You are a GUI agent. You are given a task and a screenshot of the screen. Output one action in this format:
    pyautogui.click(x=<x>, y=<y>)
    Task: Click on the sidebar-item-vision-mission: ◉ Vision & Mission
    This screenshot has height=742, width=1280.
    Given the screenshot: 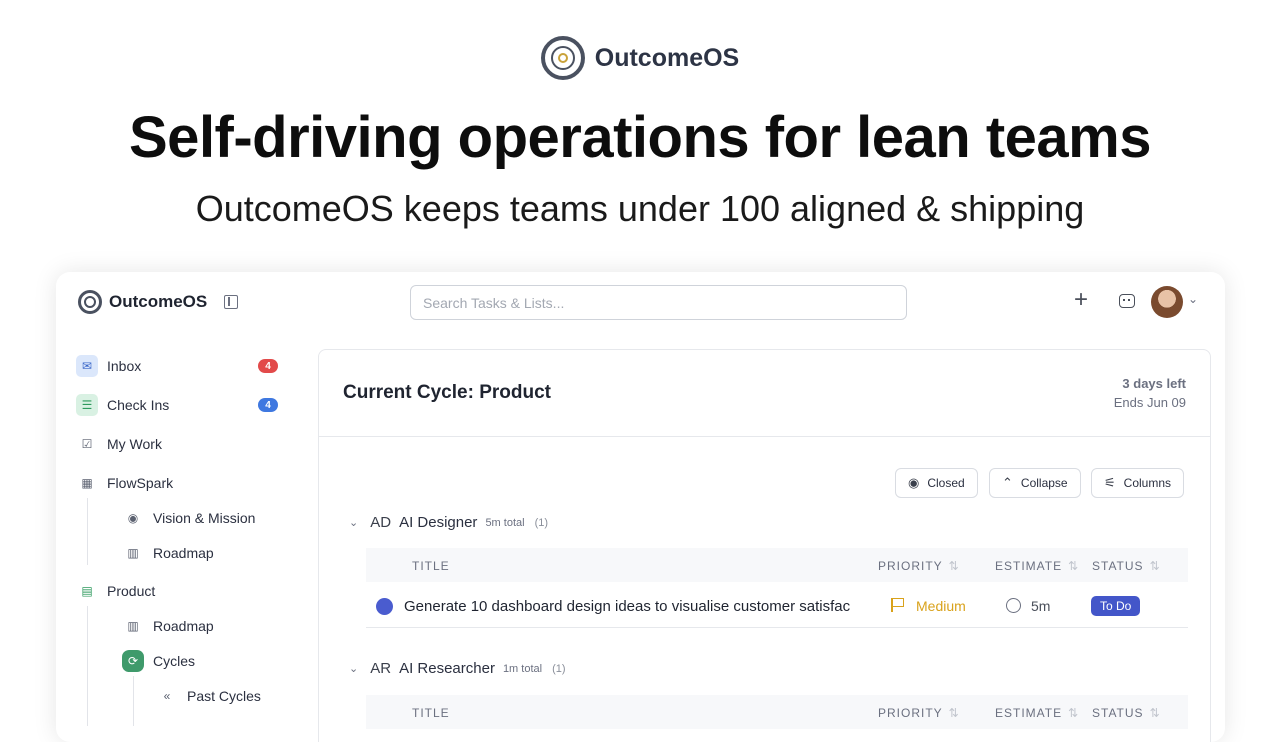 What is the action you would take?
    pyautogui.click(x=189, y=518)
    